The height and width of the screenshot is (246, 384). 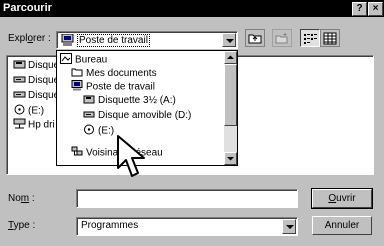 What do you see at coordinates (114, 73) in the screenshot?
I see `dropdown-item-my-documents: Mes documents` at bounding box center [114, 73].